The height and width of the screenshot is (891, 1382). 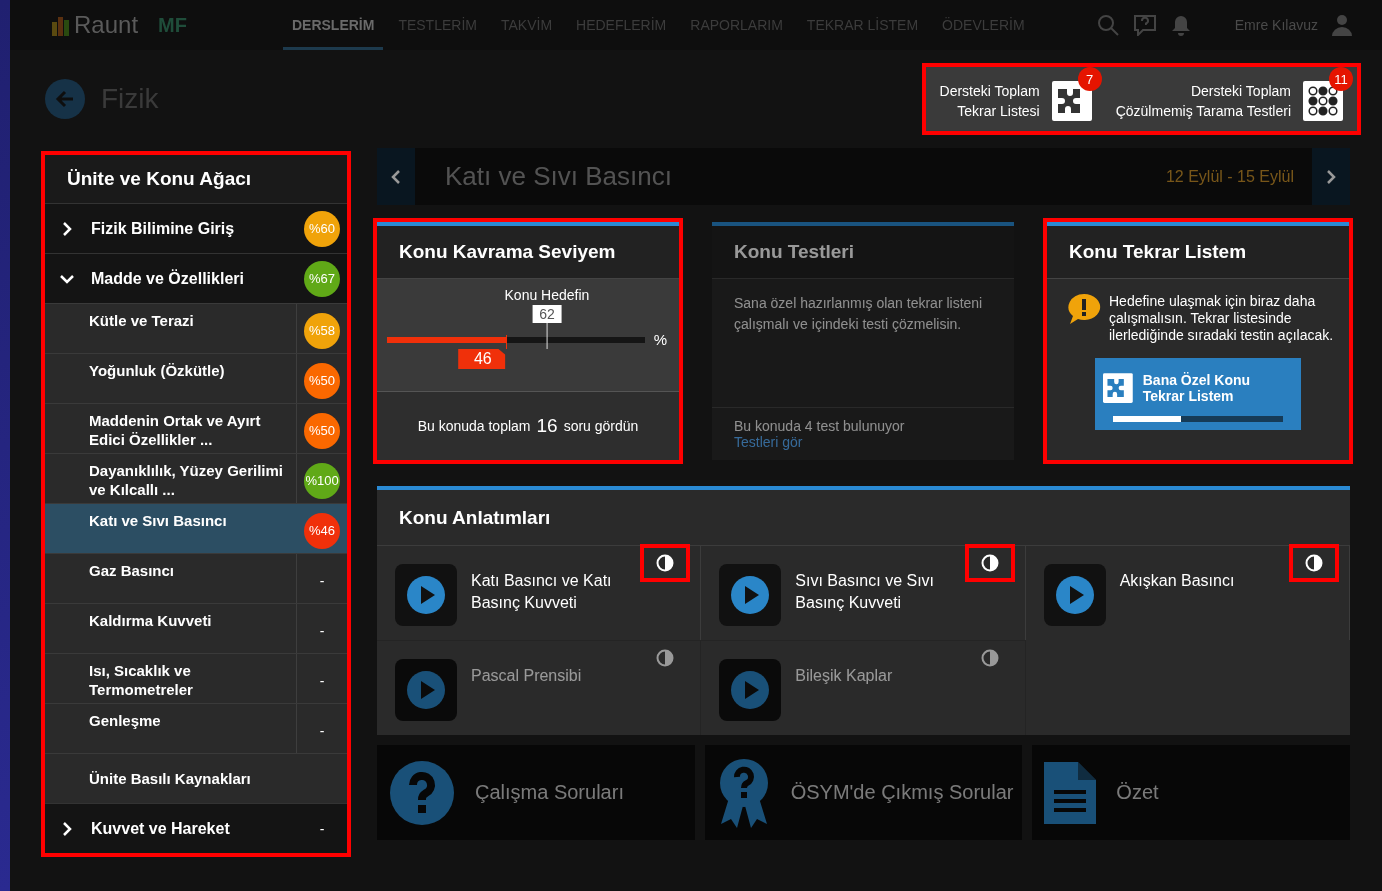 I want to click on logo-icon, so click(x=61, y=25).